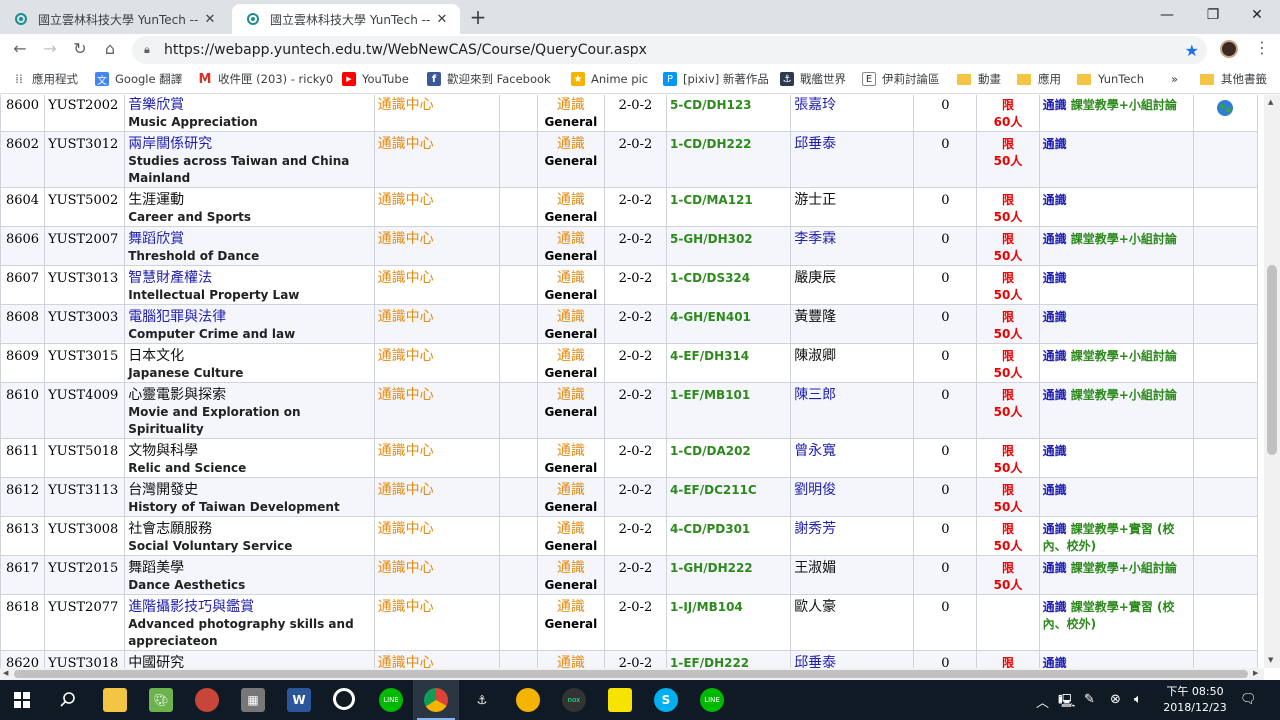 This screenshot has width=1280, height=720. What do you see at coordinates (666, 700) in the screenshot?
I see `skype-icon: S` at bounding box center [666, 700].